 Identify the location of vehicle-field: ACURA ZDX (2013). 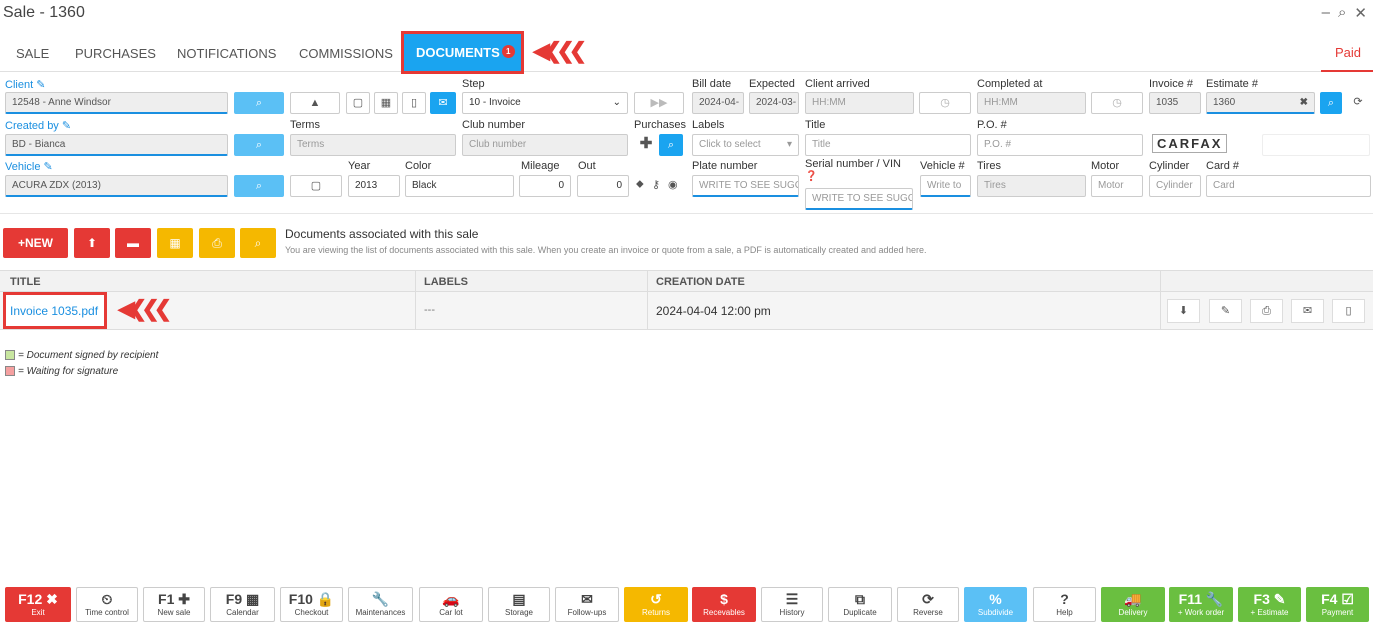
(116, 186).